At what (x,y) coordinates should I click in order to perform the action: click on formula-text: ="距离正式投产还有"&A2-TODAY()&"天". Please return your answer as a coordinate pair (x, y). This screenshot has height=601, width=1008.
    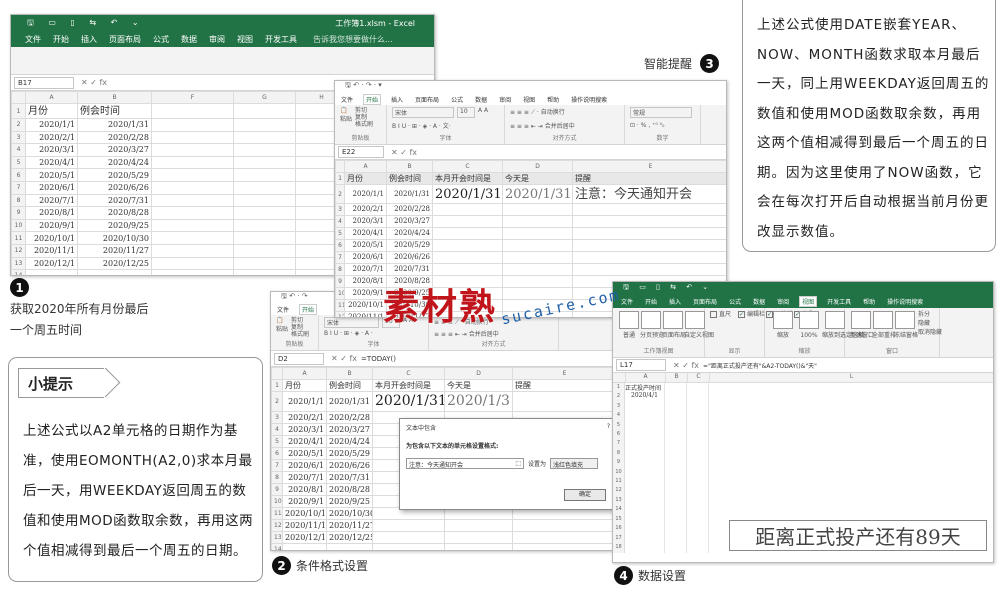
    Looking at the image, I should click on (760, 365).